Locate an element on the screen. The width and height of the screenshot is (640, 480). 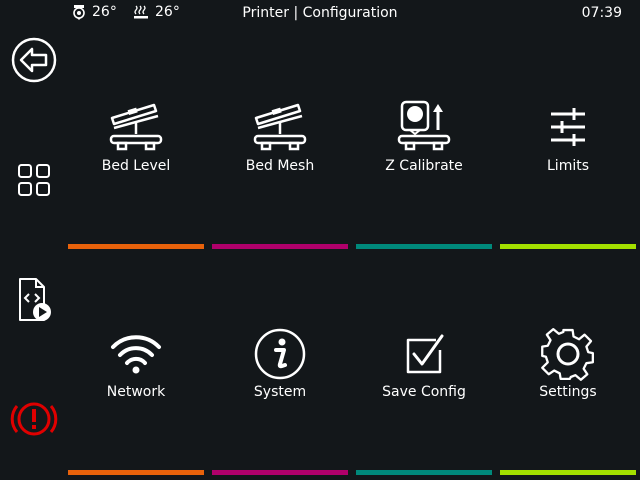
page-title: Printer | Configuration is located at coordinates (320, 13).